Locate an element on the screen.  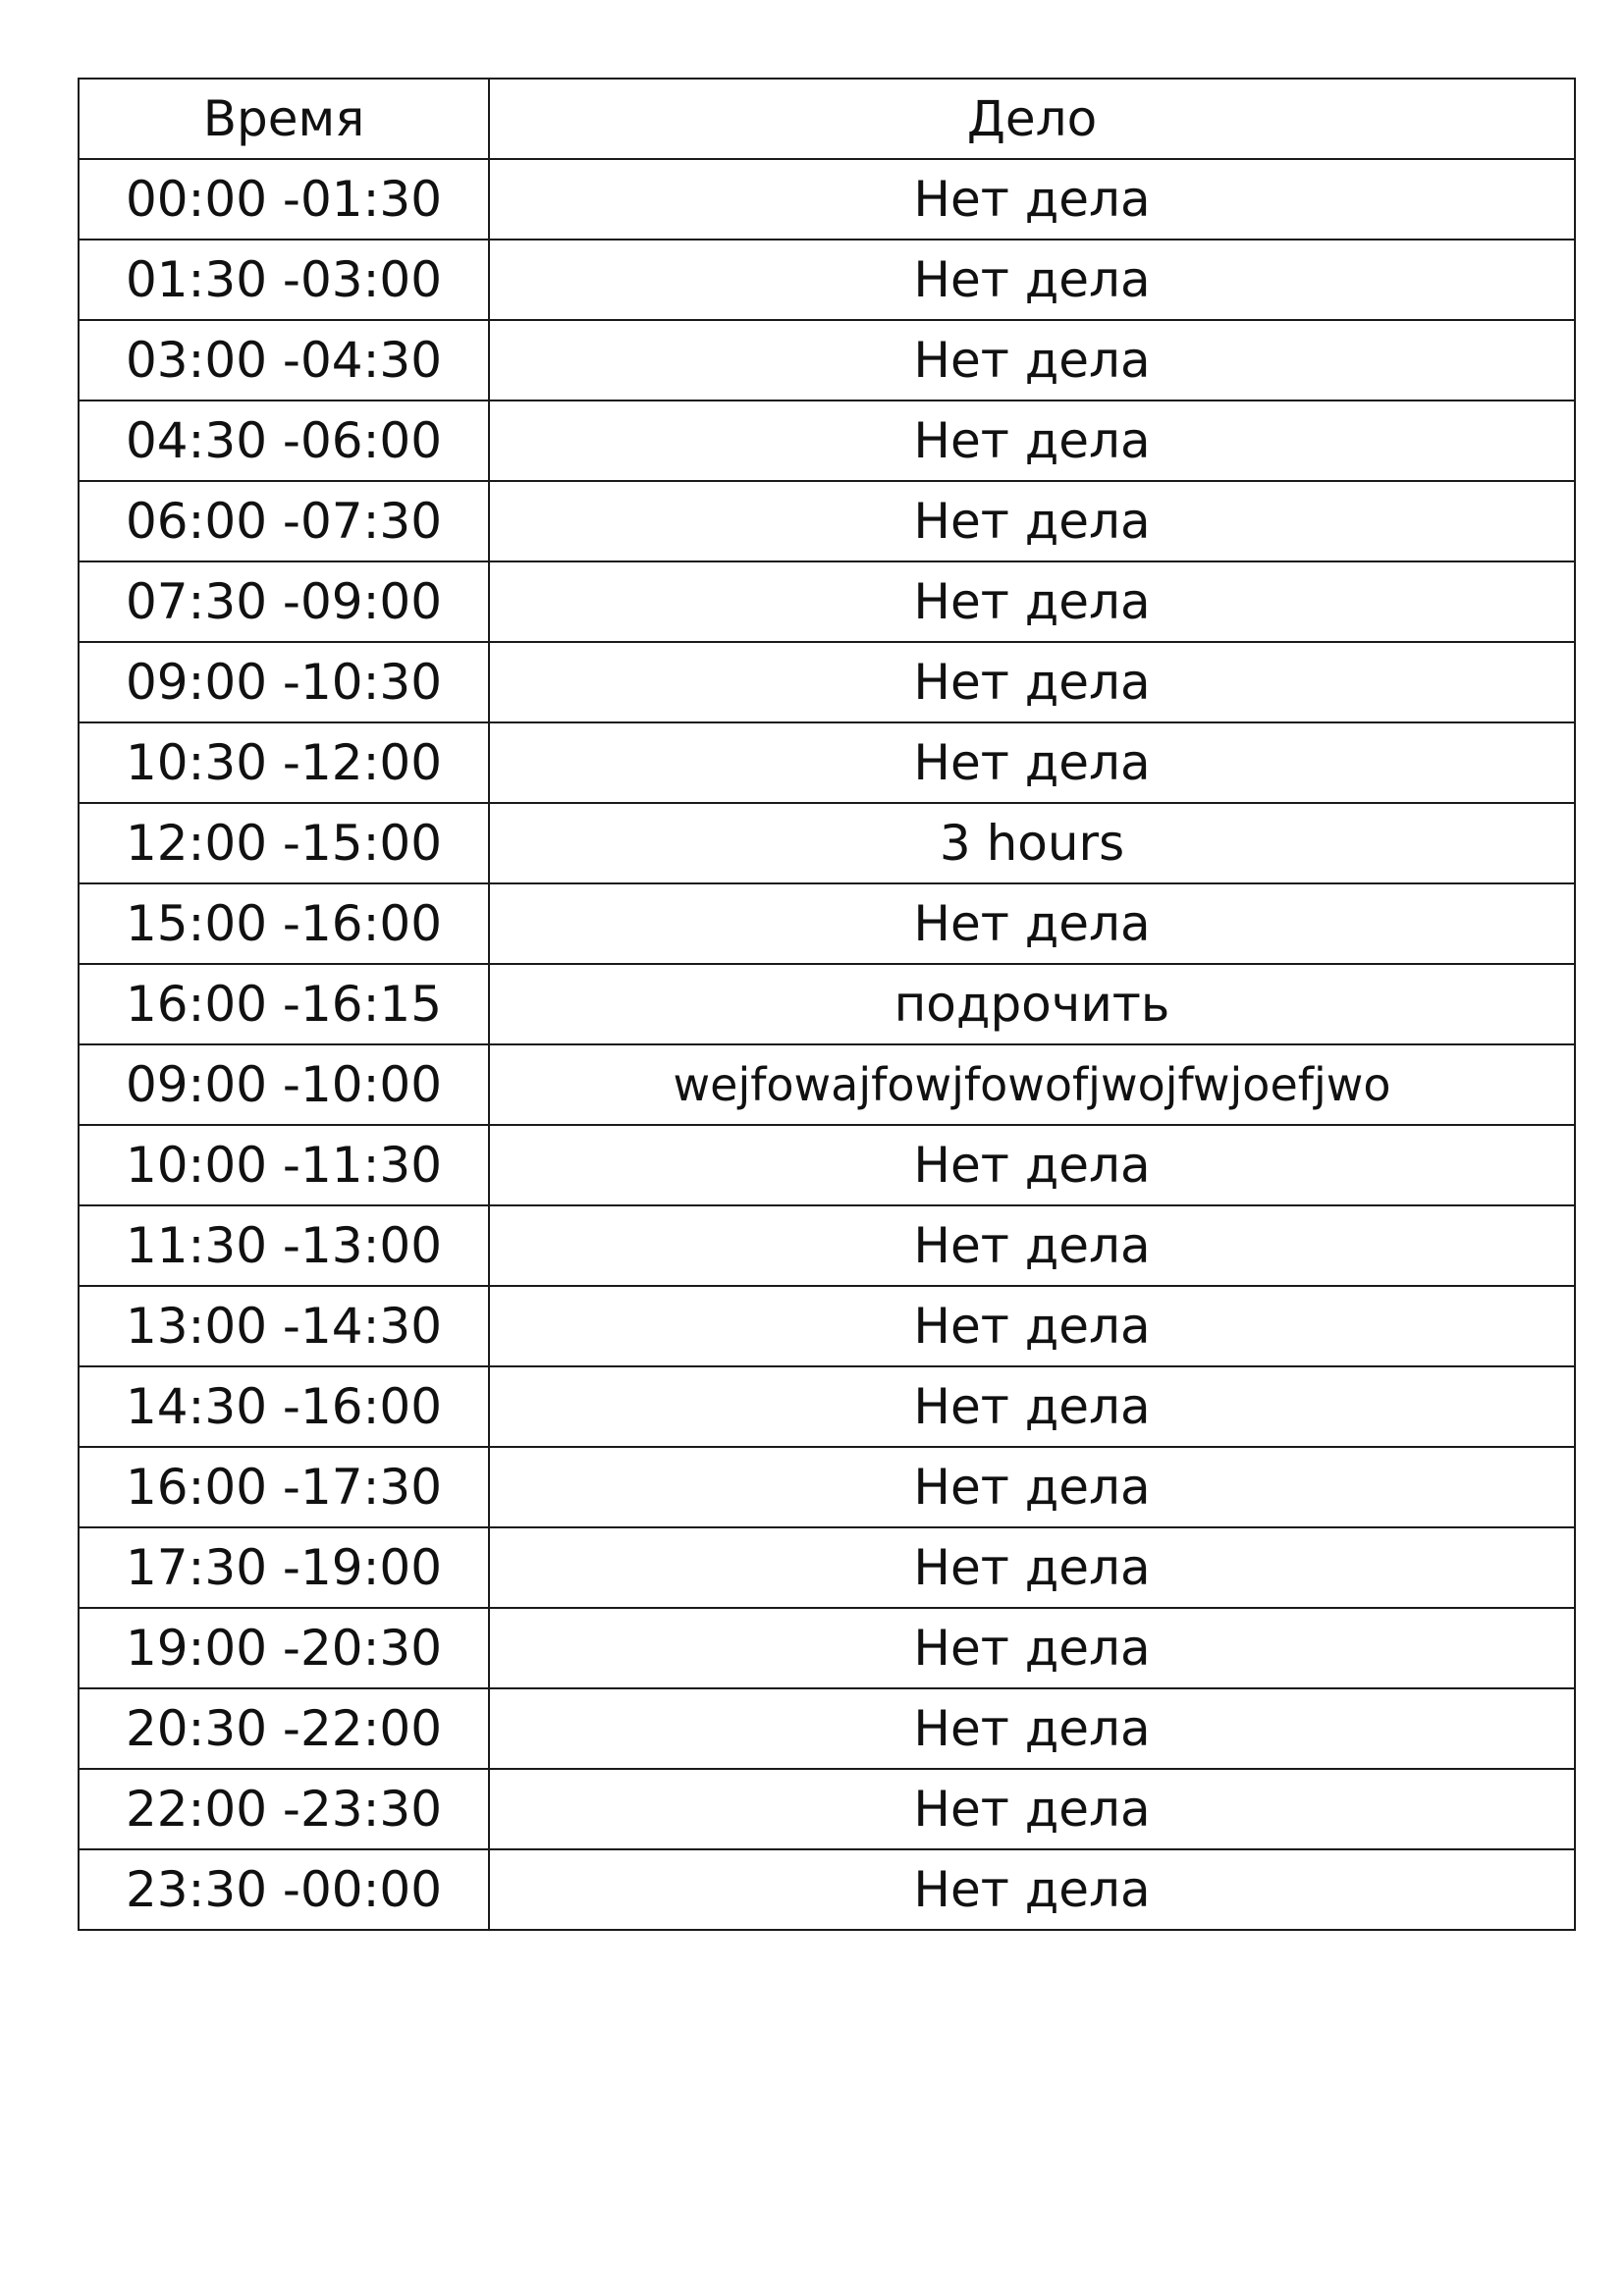
table-row: 17:30 -19:00 Нет дела is located at coordinates (827, 1568).